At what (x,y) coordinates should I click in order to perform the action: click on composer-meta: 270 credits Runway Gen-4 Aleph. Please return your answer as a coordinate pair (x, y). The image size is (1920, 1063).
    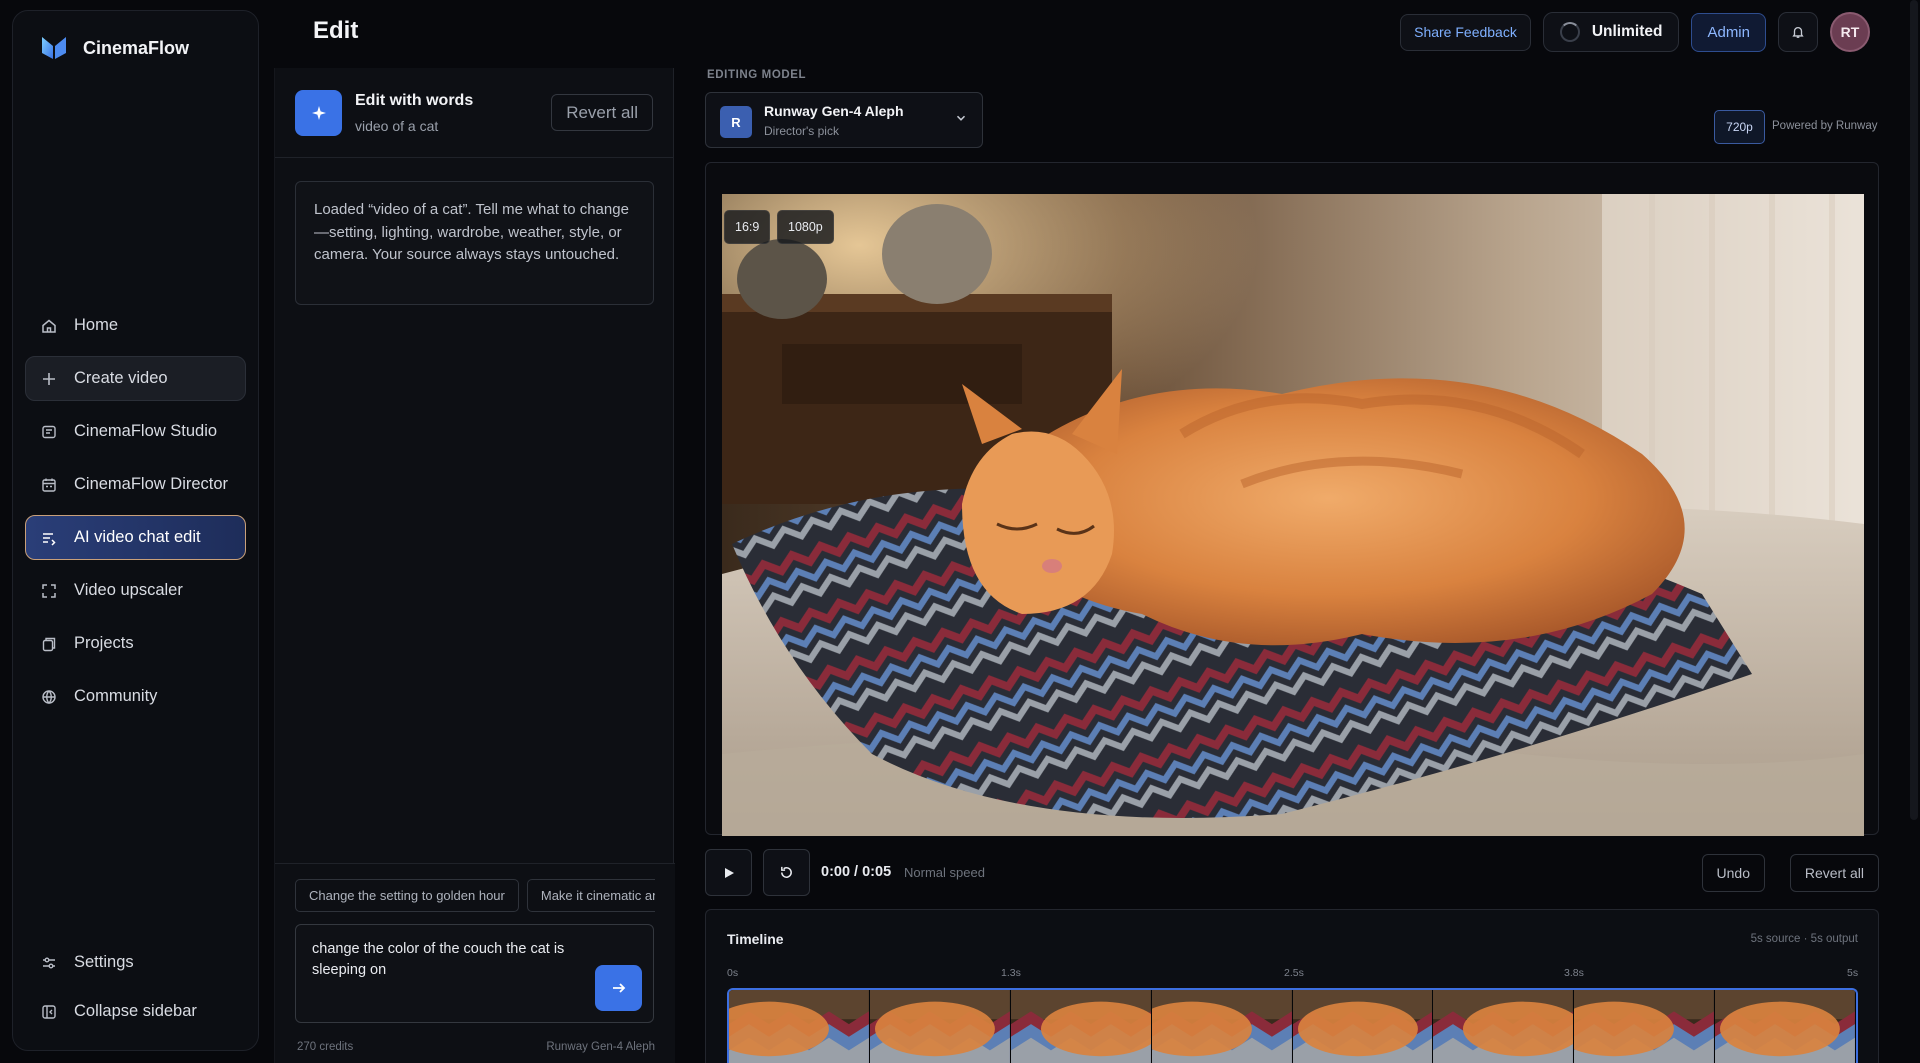
    Looking at the image, I should click on (476, 1047).